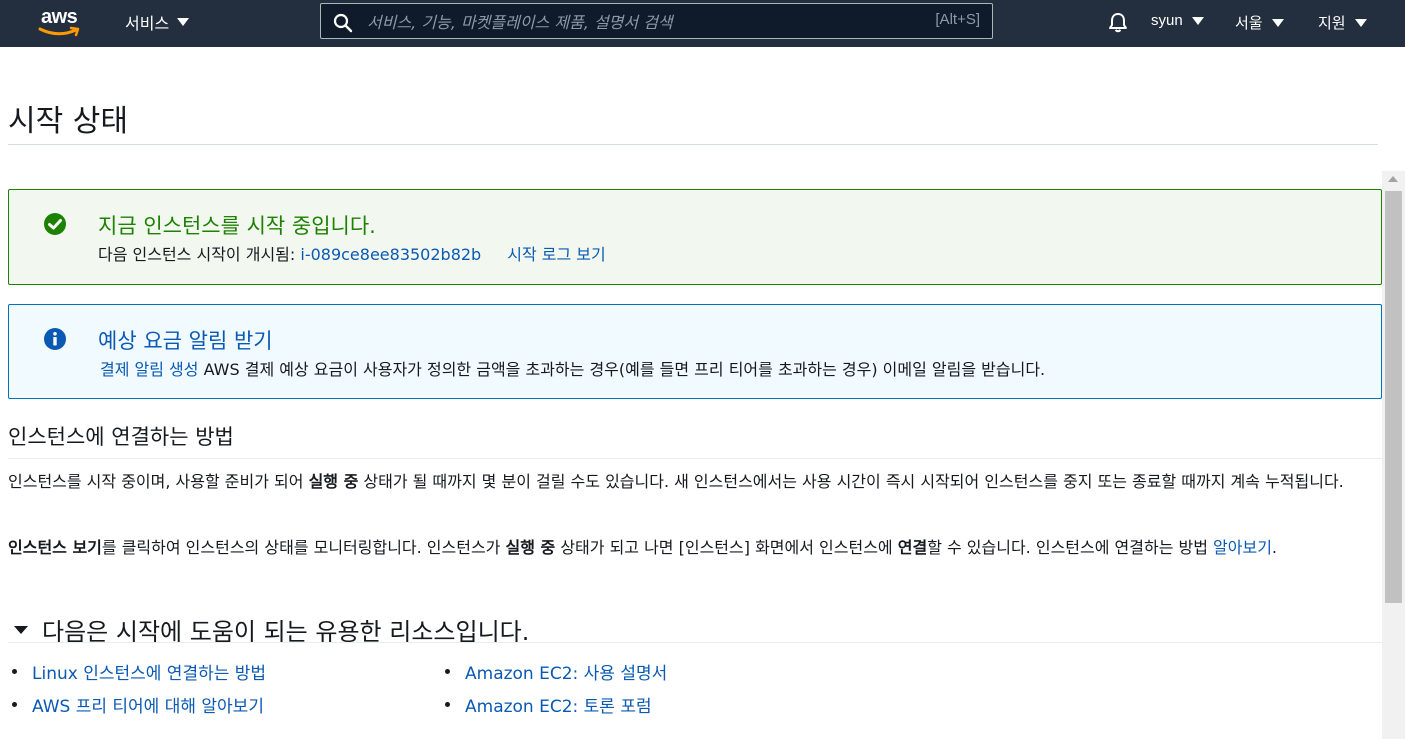 This screenshot has width=1405, height=739. I want to click on billing-alert-heading: 예상 요금 알림 받기, so click(185, 341).